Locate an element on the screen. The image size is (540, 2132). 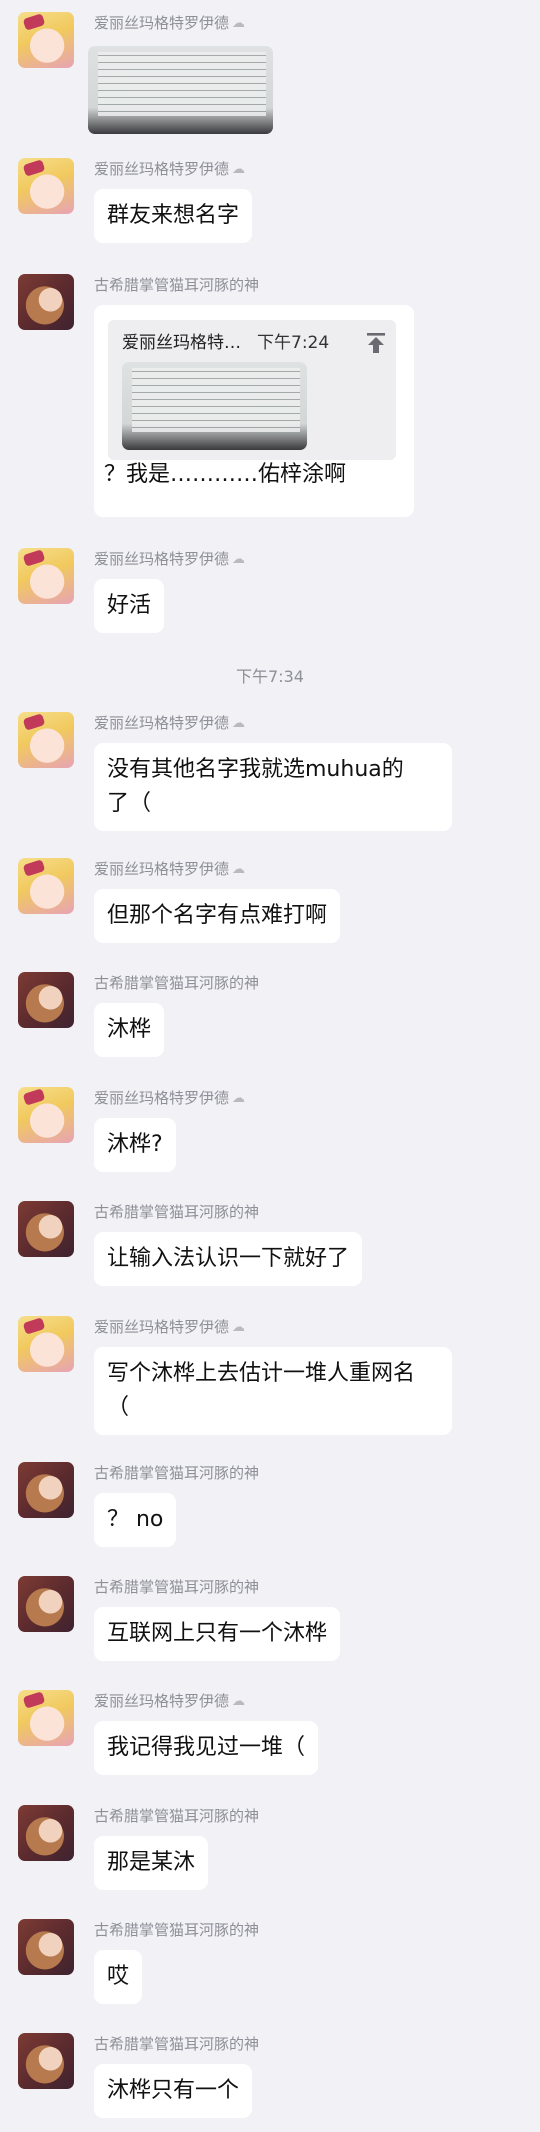
message-bubble: 我记得我见过一堆（ is located at coordinates (206, 1748).